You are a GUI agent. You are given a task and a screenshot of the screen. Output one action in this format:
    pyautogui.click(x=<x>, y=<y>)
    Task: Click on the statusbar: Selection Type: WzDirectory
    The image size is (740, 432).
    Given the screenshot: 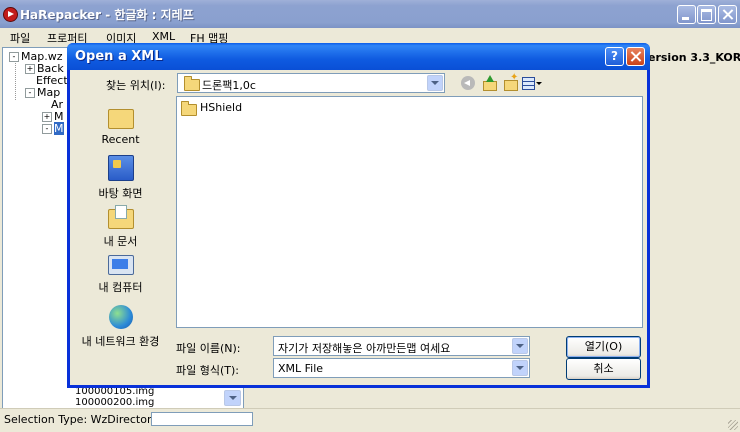 What is the action you would take?
    pyautogui.click(x=370, y=420)
    